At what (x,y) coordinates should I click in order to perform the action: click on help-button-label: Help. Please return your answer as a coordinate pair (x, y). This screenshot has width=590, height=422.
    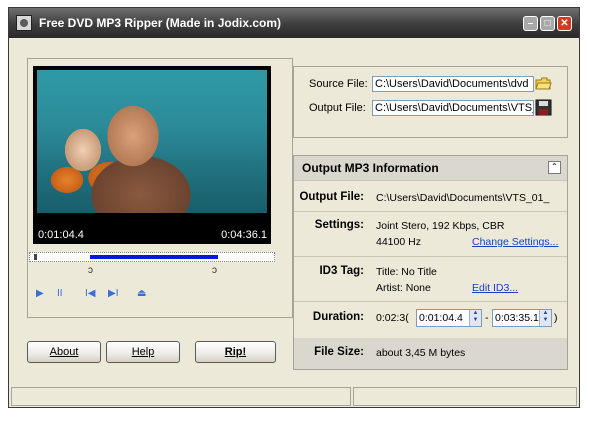
    Looking at the image, I should click on (143, 352).